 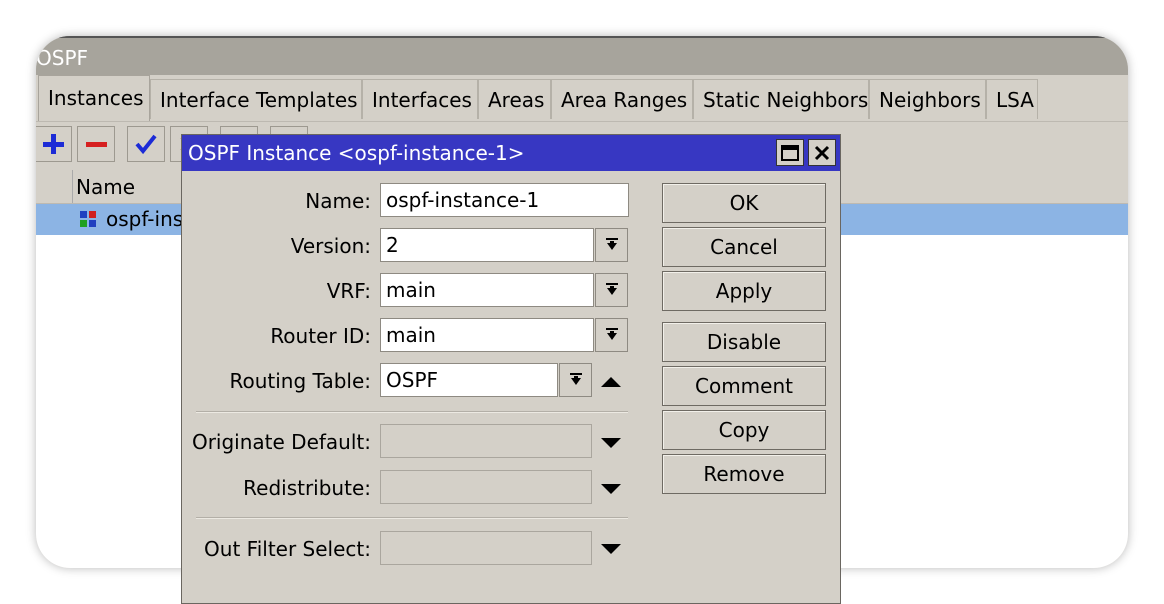 I want to click on add-icon, so click(x=53, y=144).